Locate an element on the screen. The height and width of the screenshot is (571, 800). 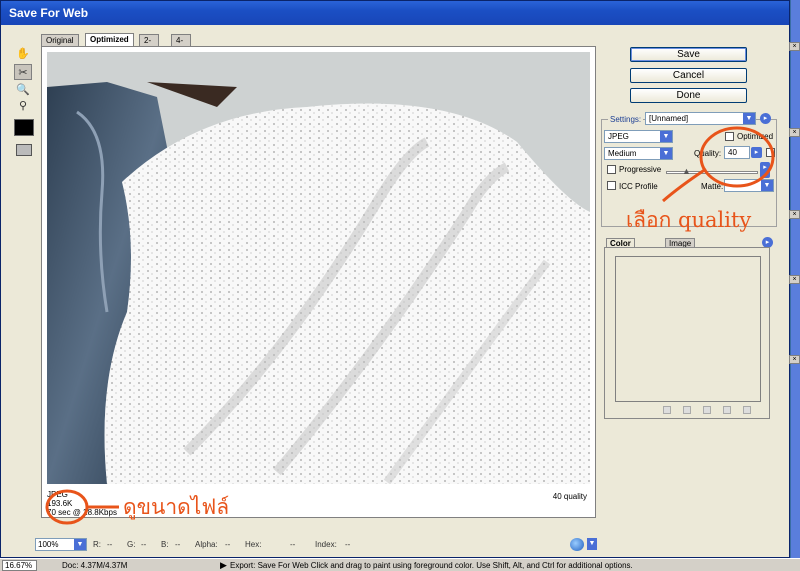
document-zoom-field: 16.67% is located at coordinates (19, 565).